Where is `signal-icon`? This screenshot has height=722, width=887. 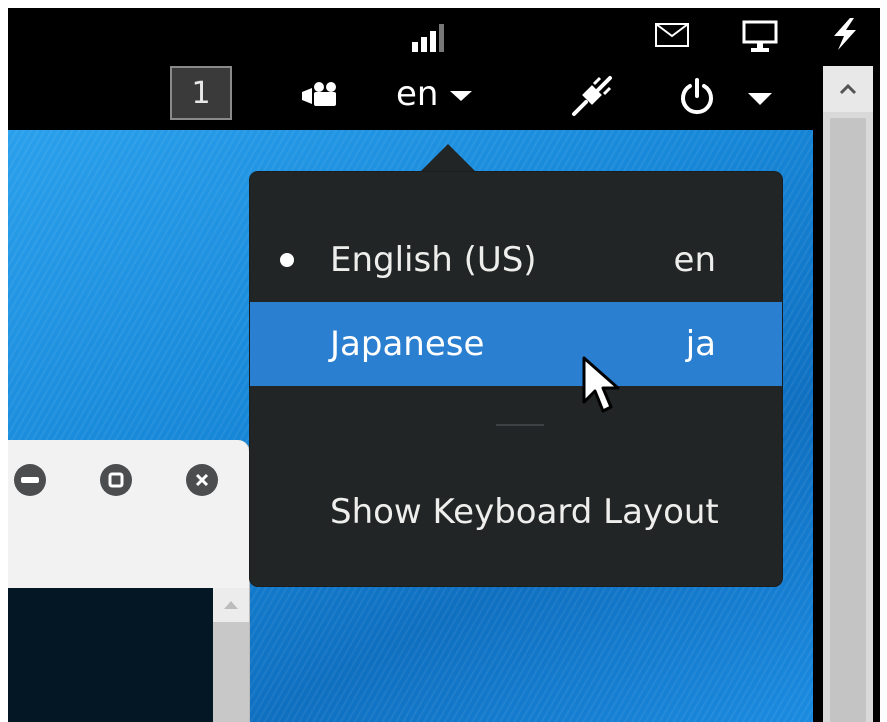 signal-icon is located at coordinates (428, 40).